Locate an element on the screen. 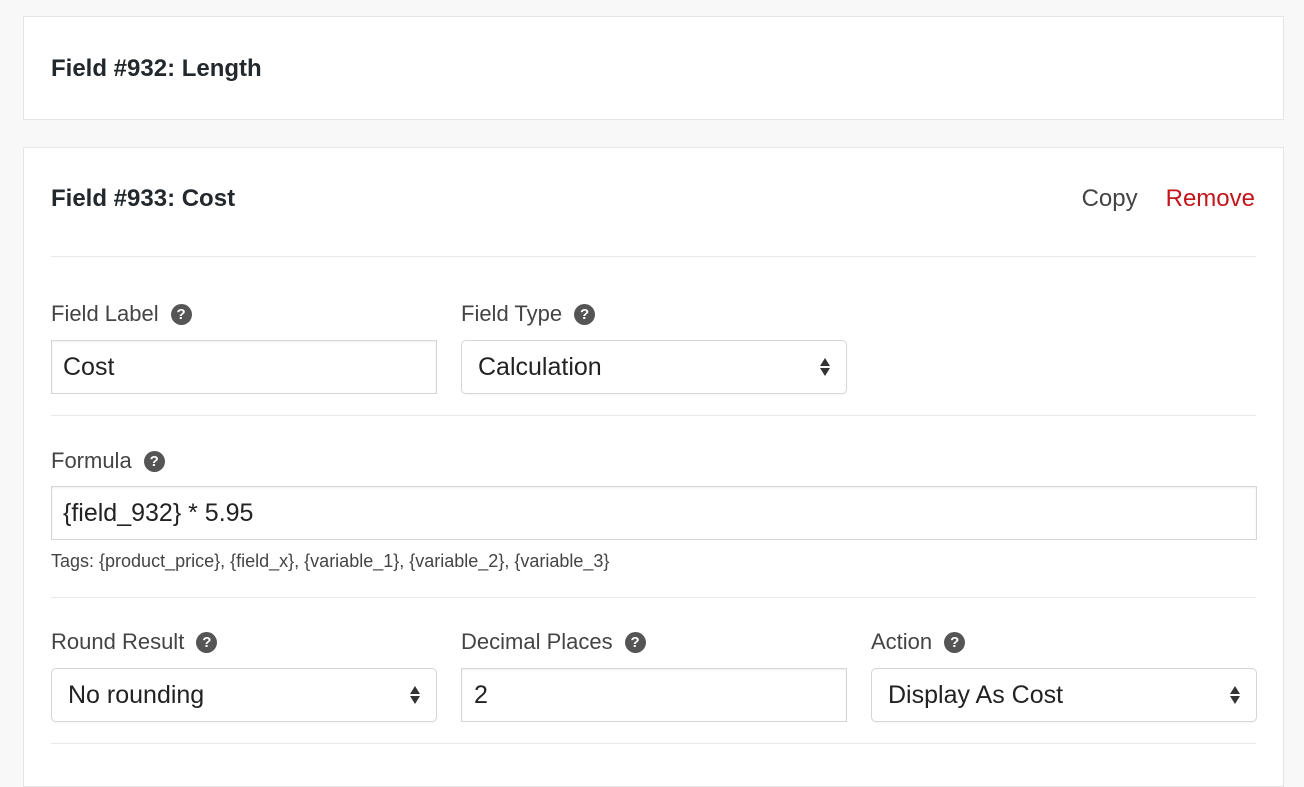 This screenshot has width=1304, height=787. round-result-label: Round Result ? is located at coordinates (134, 642).